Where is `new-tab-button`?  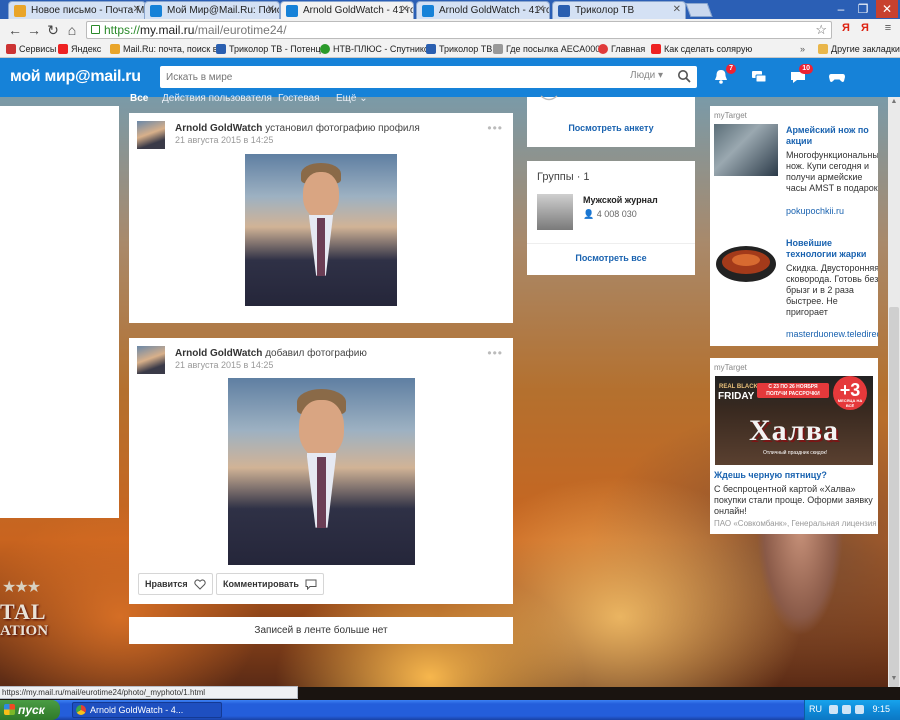
new-tab-button is located at coordinates (699, 10).